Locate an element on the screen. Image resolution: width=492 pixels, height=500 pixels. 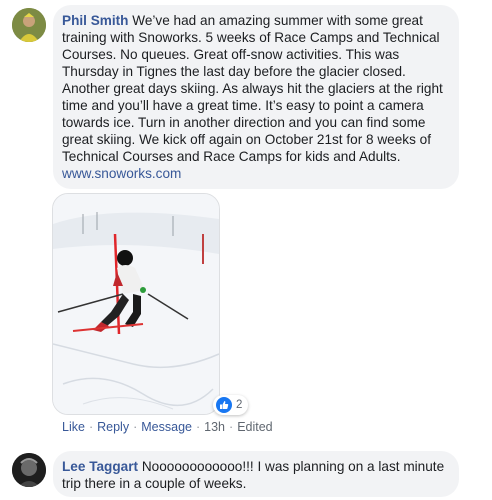
comment-link: www.snoworks.com is located at coordinates (121, 173).